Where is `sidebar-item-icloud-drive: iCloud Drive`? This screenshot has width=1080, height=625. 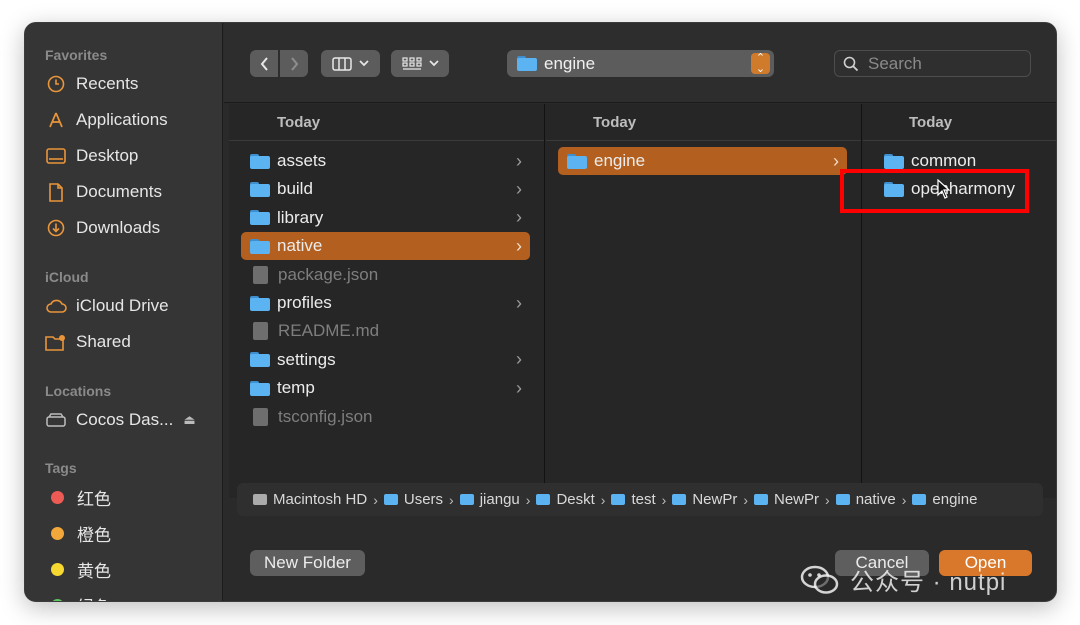
sidebar-item-icloud-drive: iCloud Drive is located at coordinates (107, 306).